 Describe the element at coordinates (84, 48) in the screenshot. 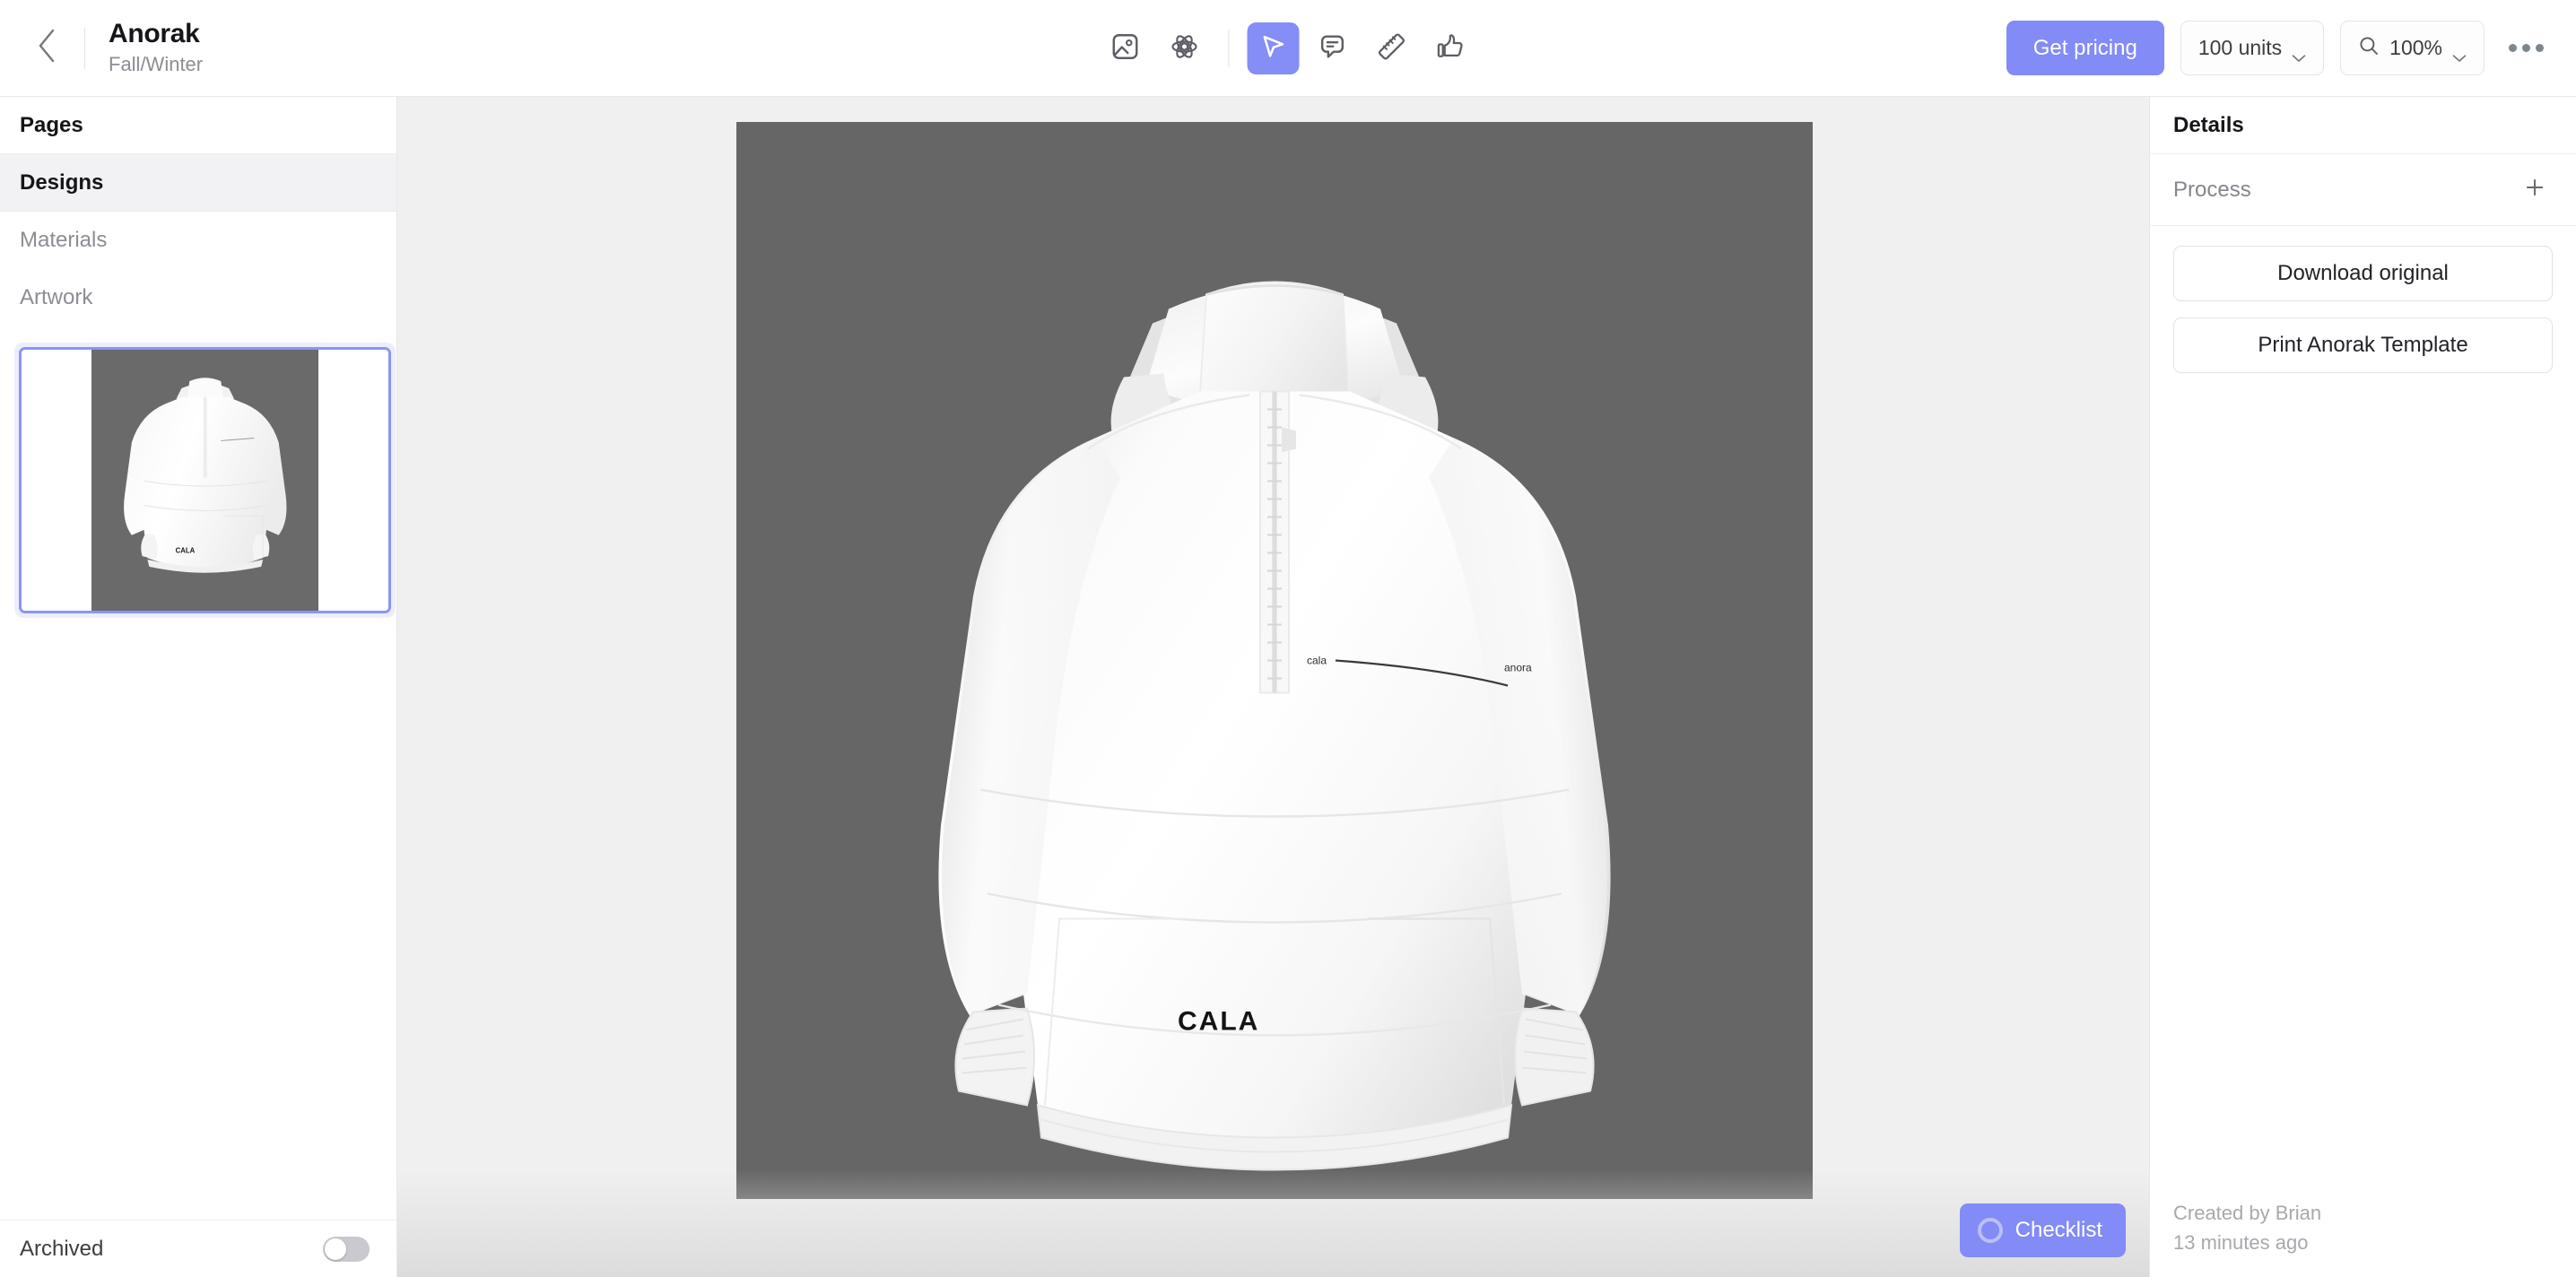

I see `header-divider` at that location.